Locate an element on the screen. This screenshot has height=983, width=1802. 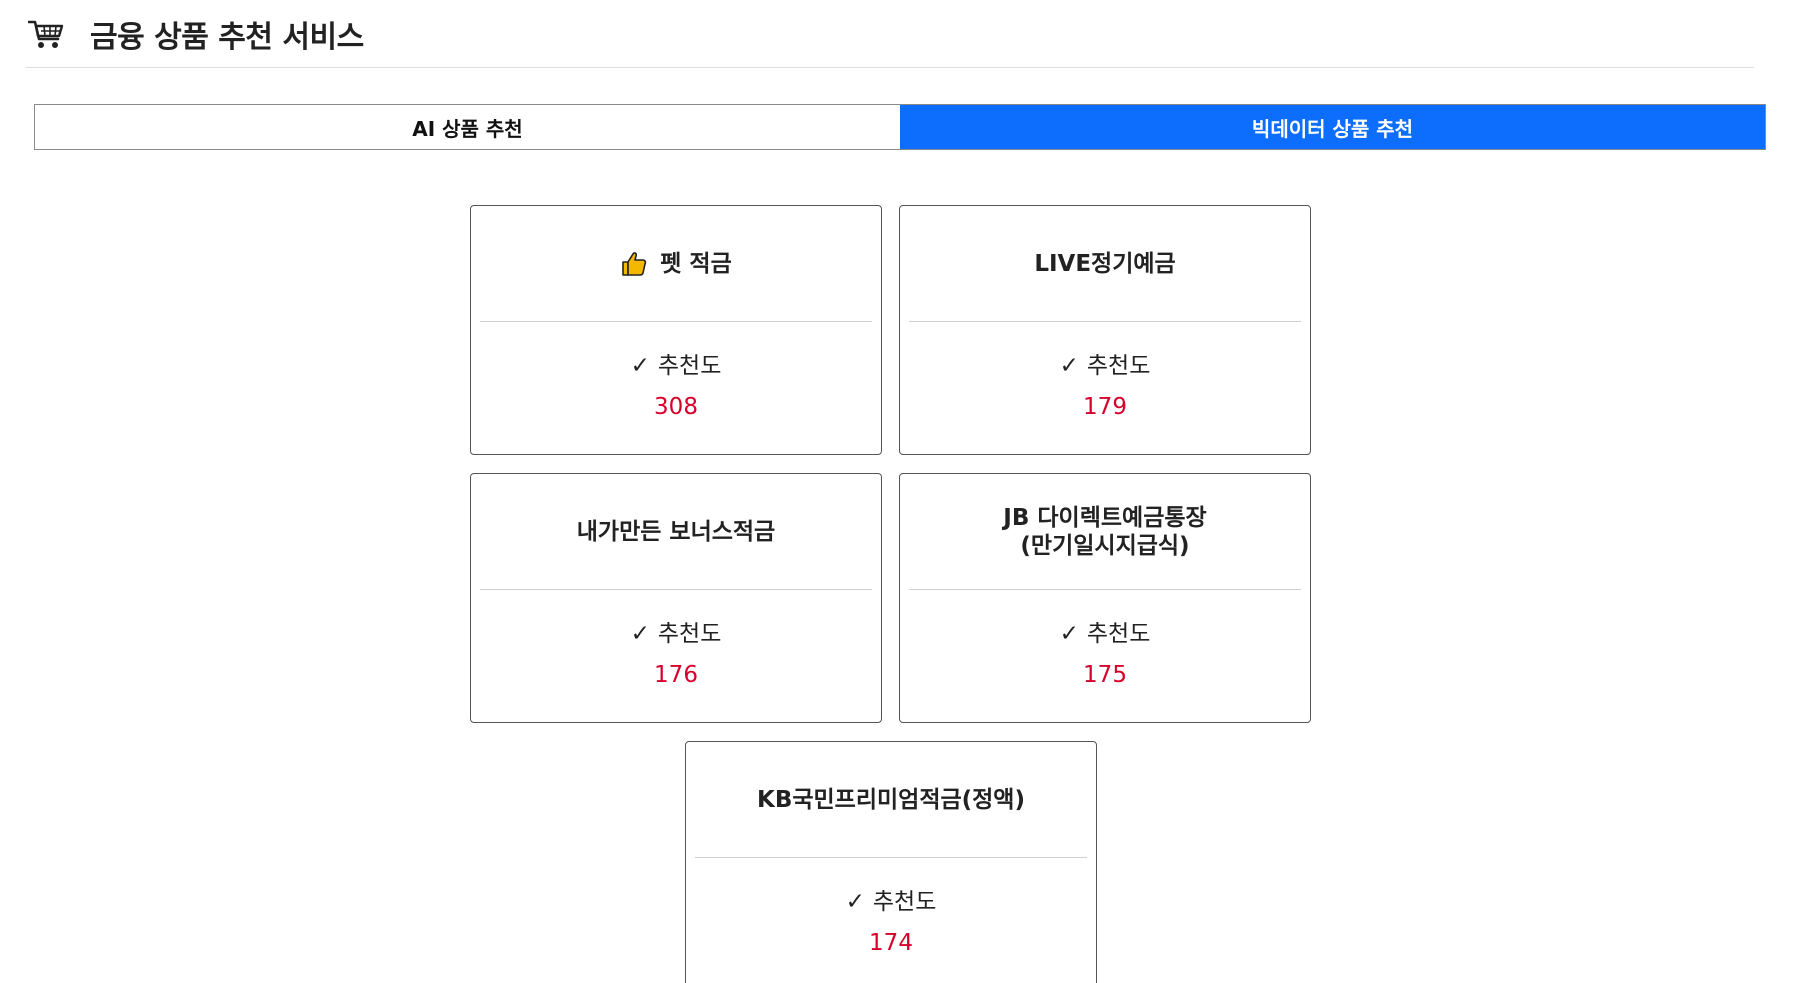
recommend-score: 179 is located at coordinates (1105, 407).